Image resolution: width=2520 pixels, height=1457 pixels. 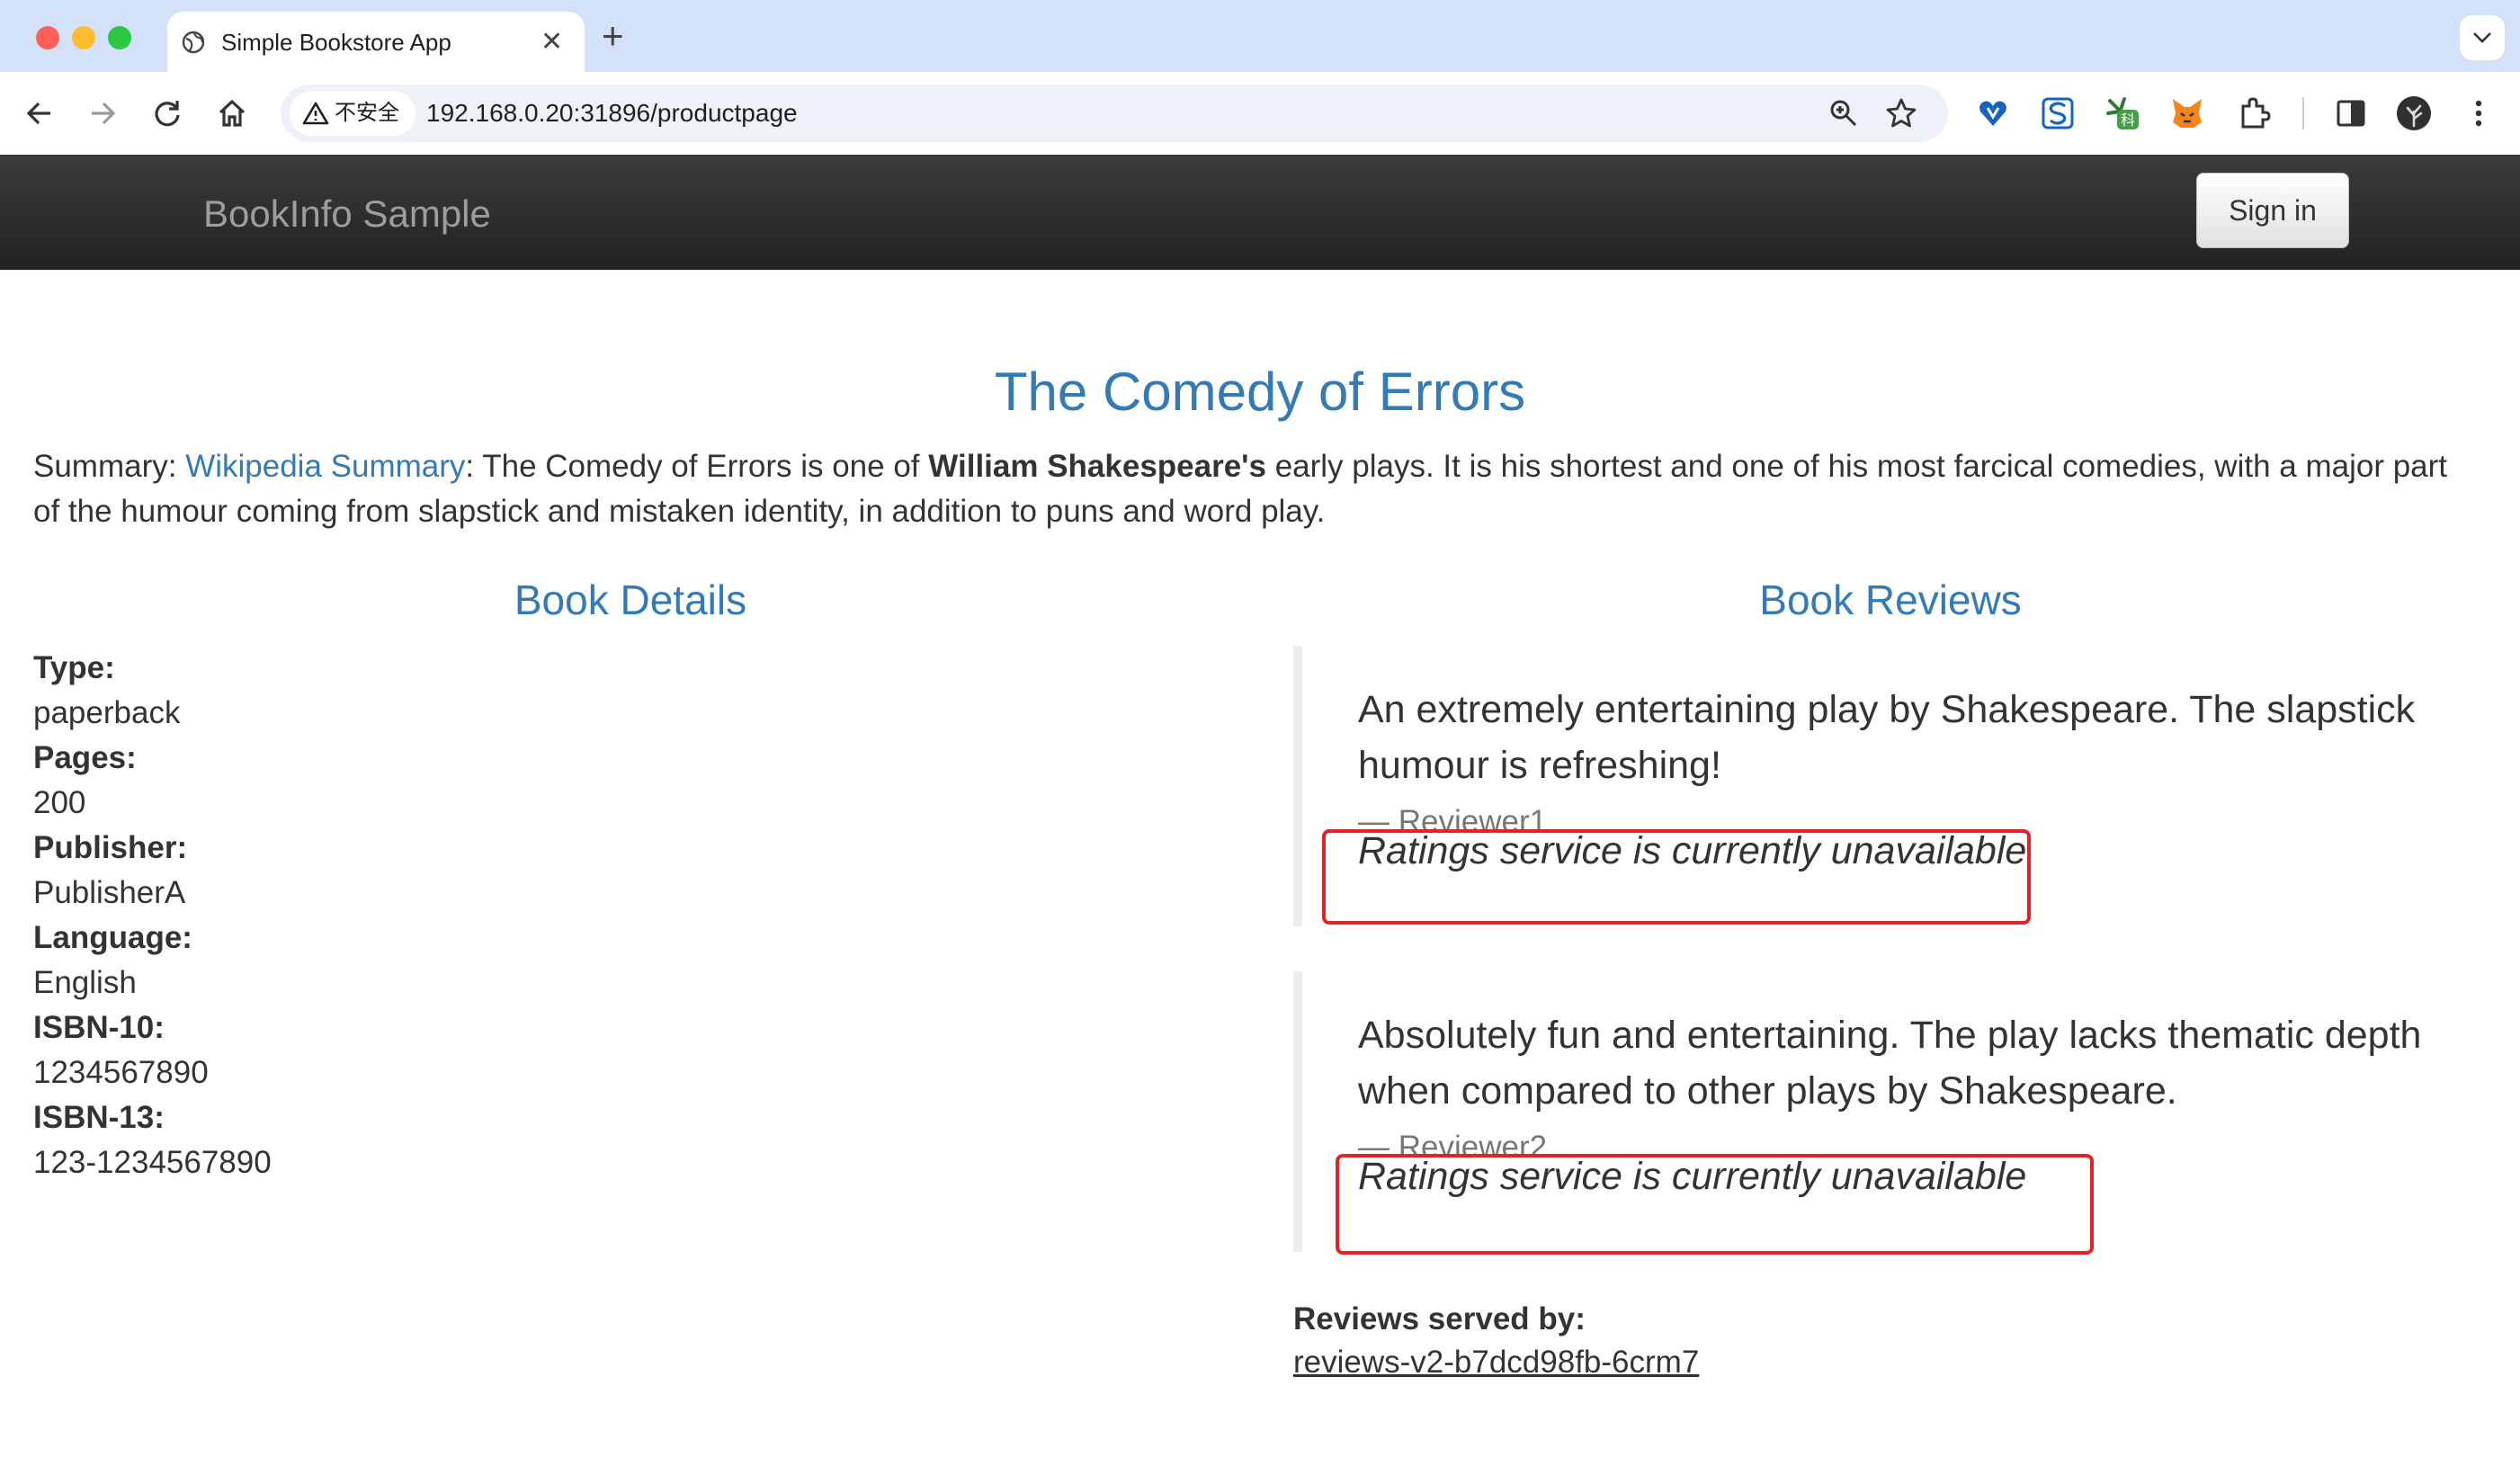 What do you see at coordinates (113, 937) in the screenshot?
I see `detail-label-language: Language:` at bounding box center [113, 937].